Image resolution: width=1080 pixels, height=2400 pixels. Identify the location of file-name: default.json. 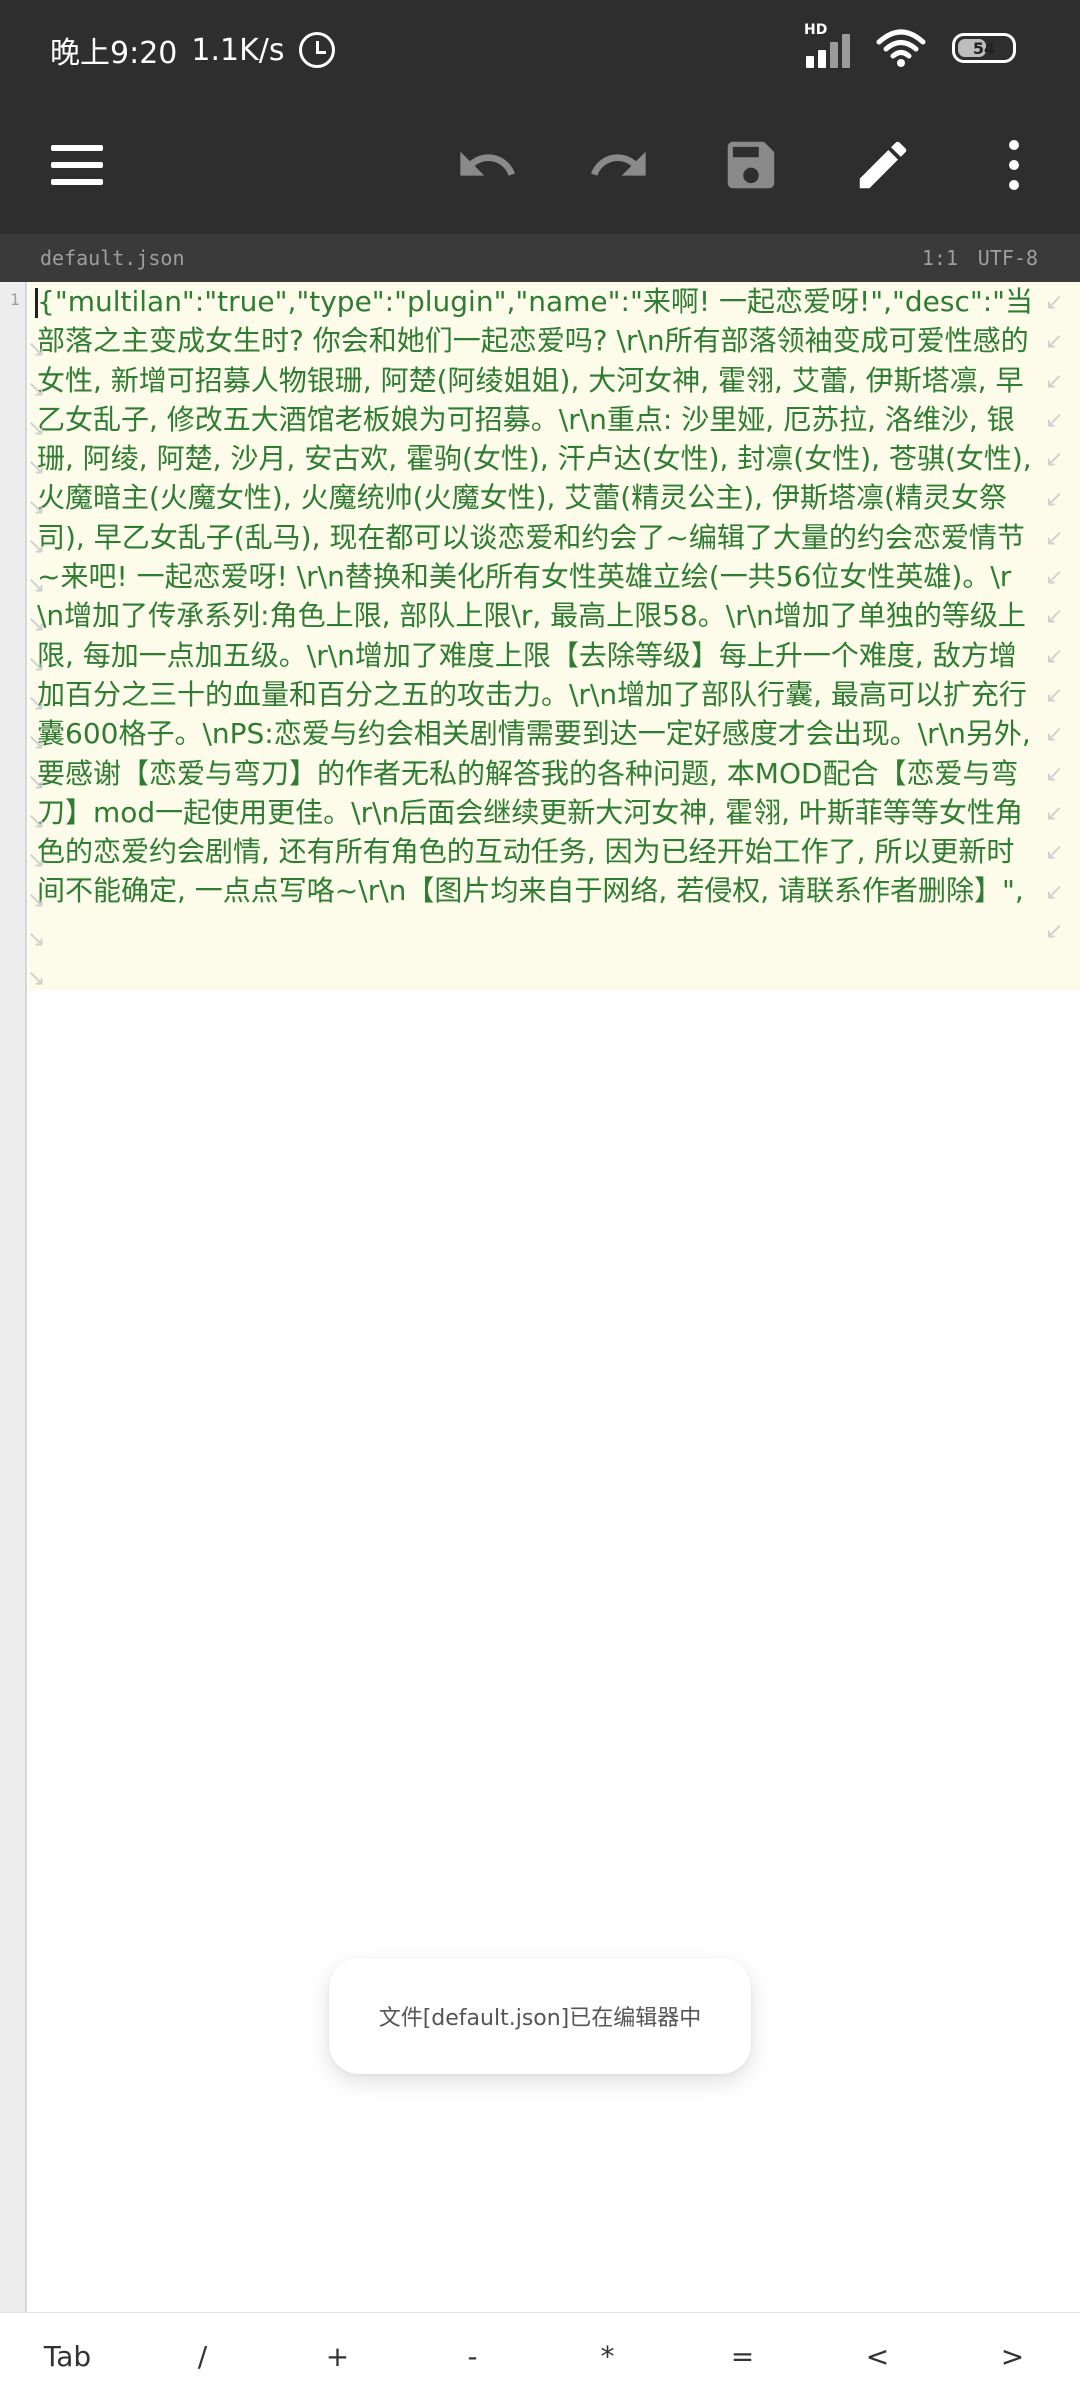
(112, 258).